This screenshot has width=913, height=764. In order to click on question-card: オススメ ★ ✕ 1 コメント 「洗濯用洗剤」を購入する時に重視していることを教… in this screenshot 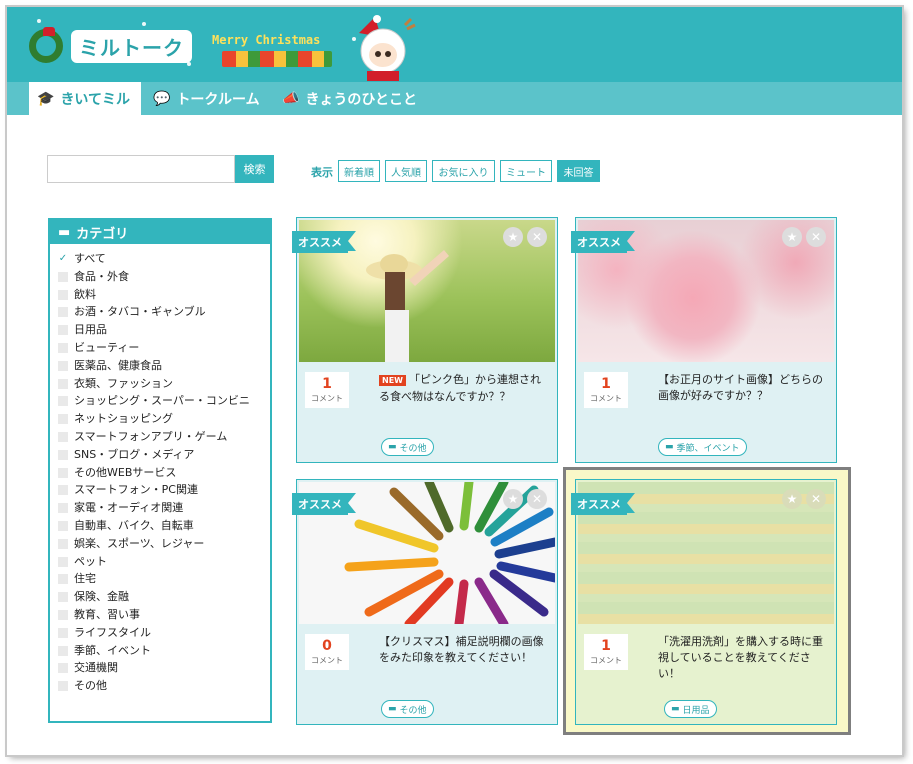, I will do `click(704, 602)`.